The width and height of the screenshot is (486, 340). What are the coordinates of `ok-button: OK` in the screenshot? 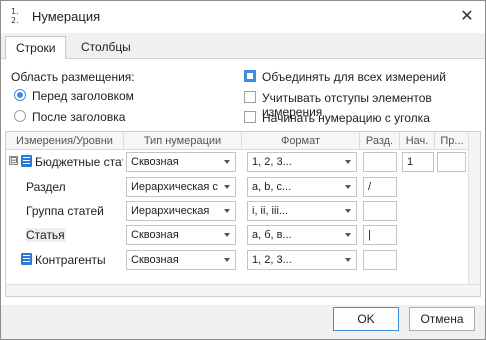 It's located at (366, 319).